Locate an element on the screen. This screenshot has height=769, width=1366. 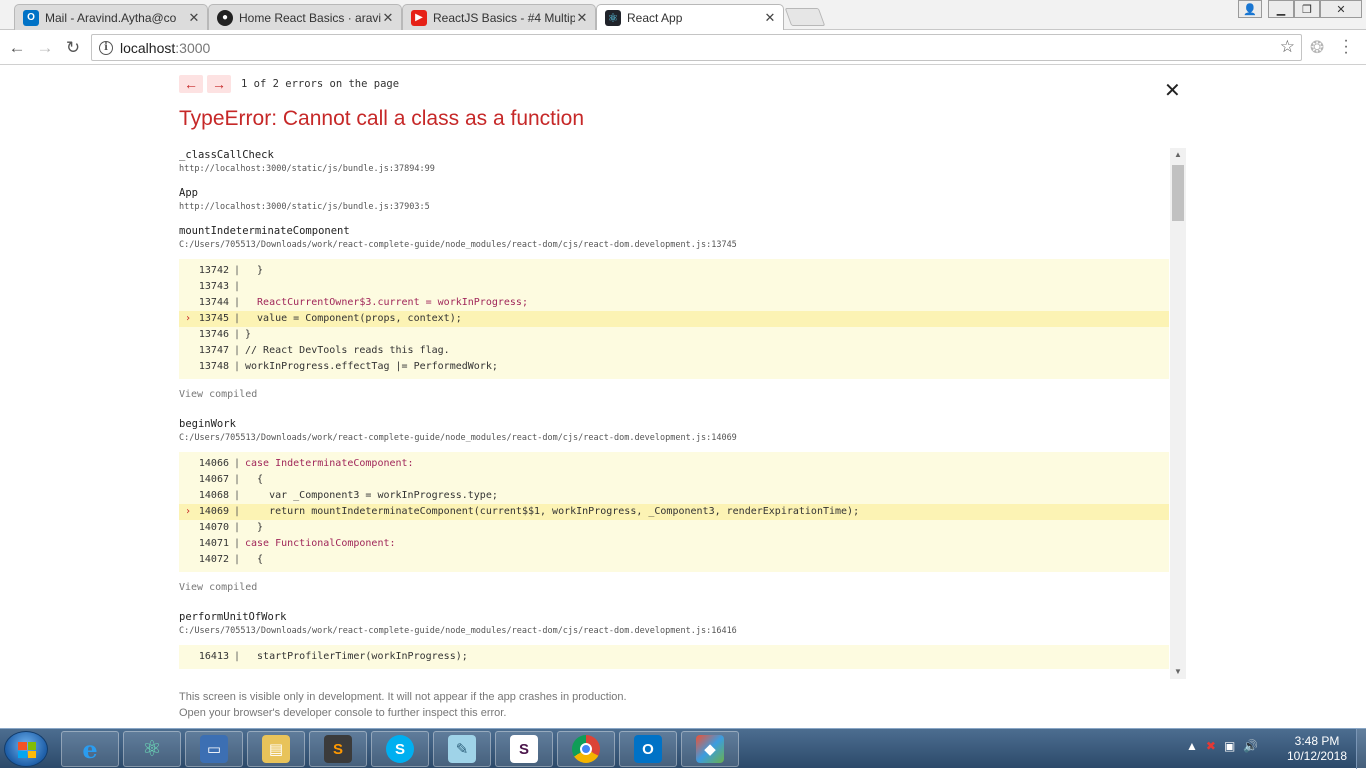
slack-icon: S is located at coordinates (524, 749).